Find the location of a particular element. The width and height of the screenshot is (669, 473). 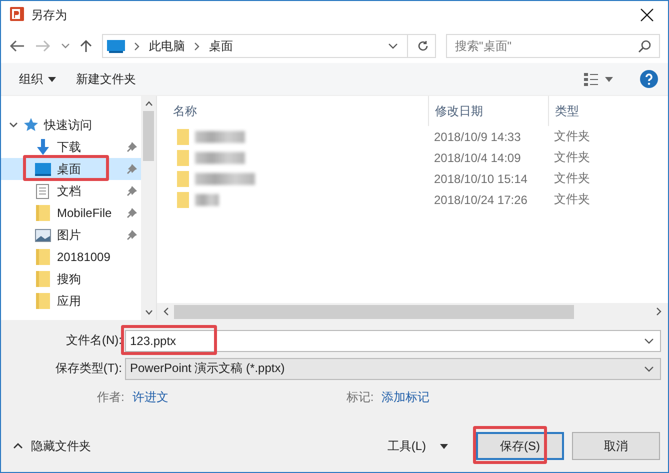

field-label: 保存类型(T): is located at coordinates (88, 368).